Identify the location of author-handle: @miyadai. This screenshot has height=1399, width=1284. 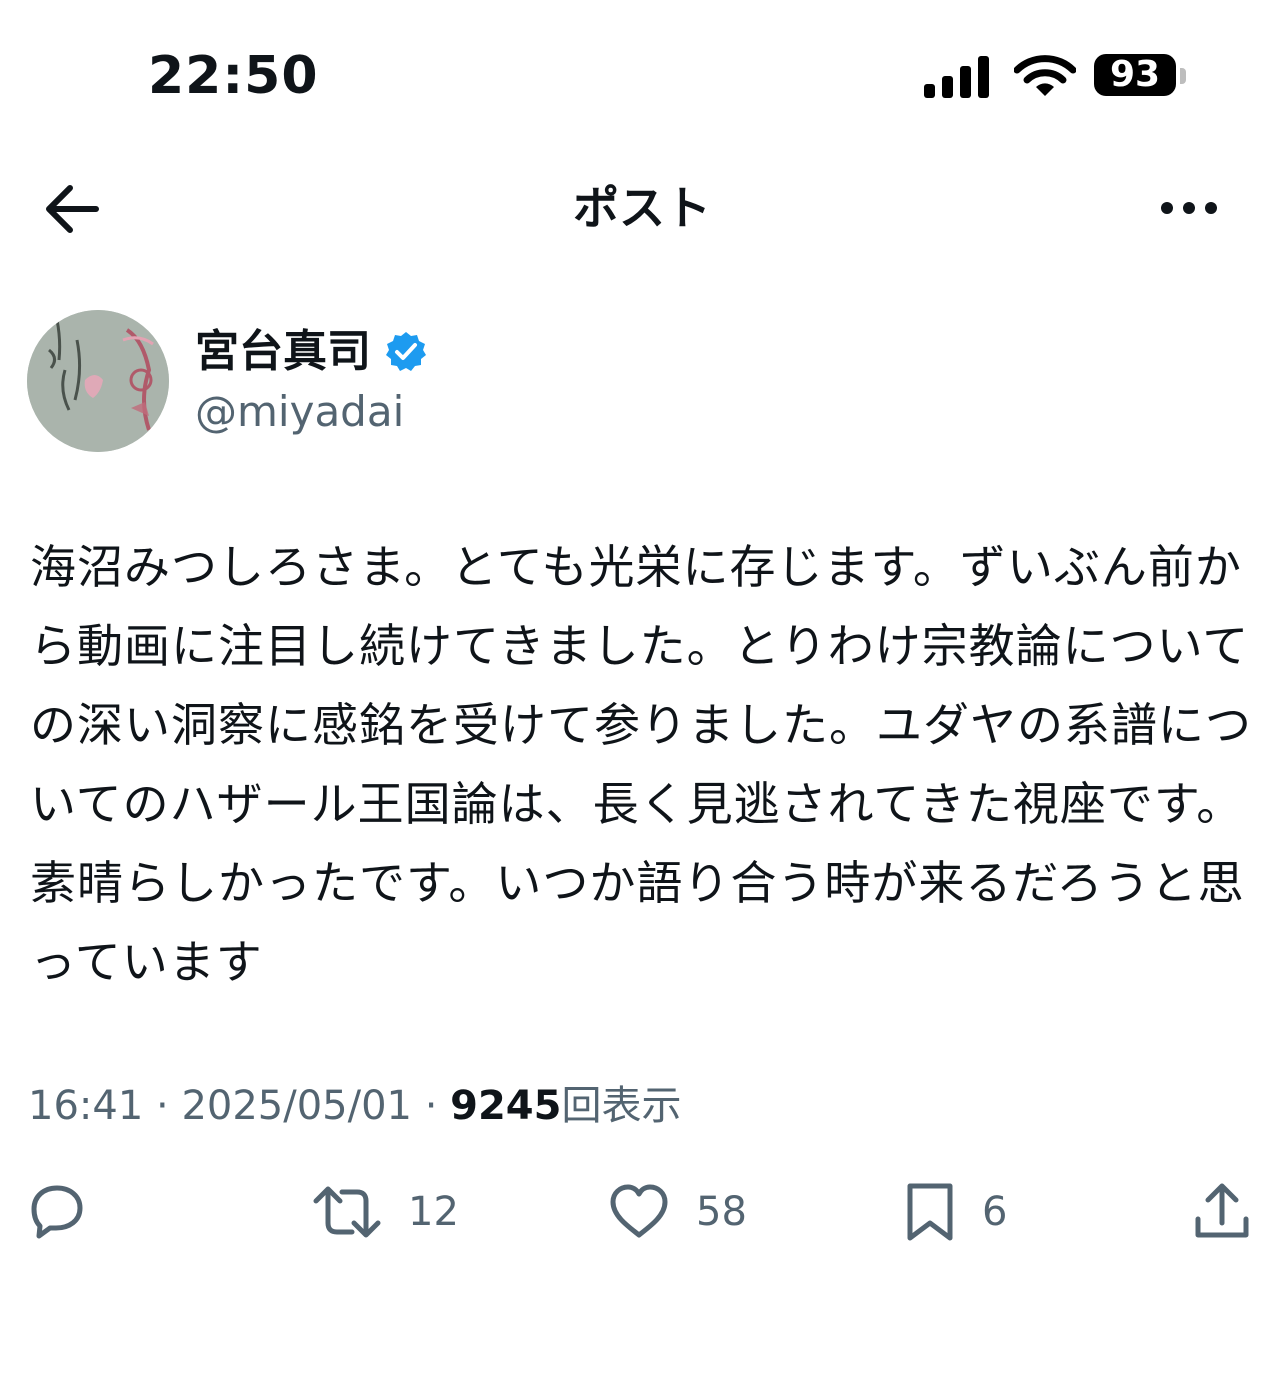
(299, 412).